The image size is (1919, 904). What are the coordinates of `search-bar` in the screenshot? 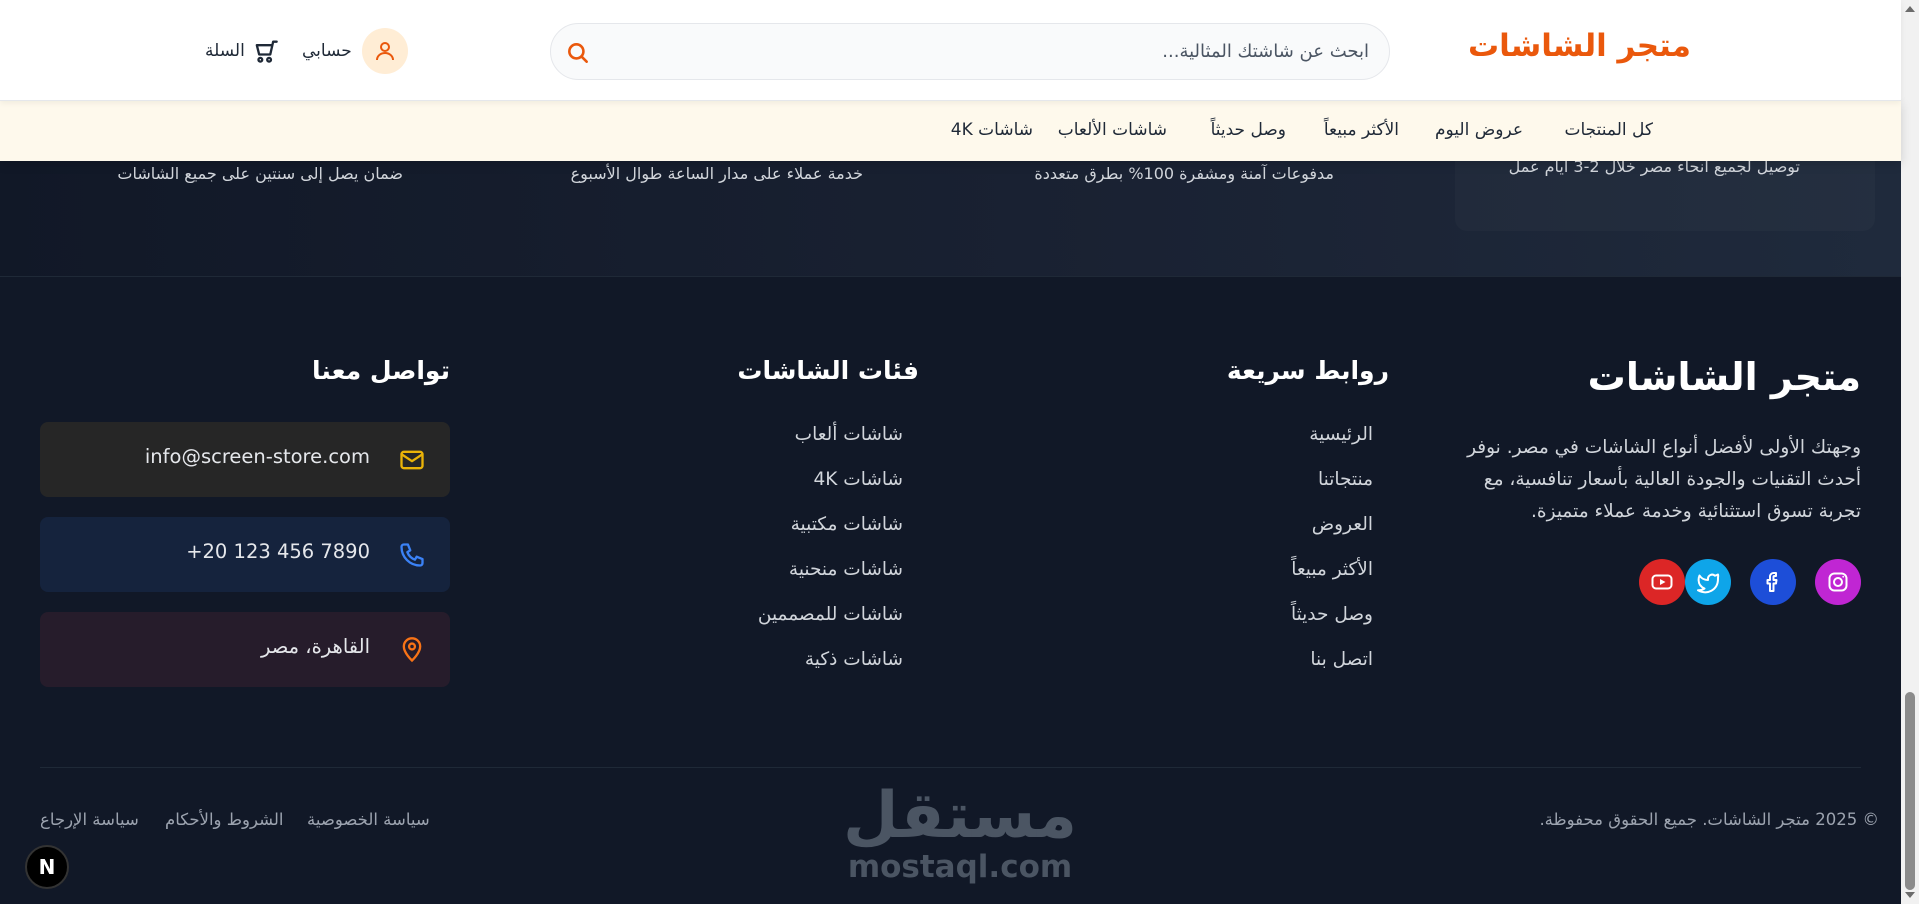 It's located at (970, 51).